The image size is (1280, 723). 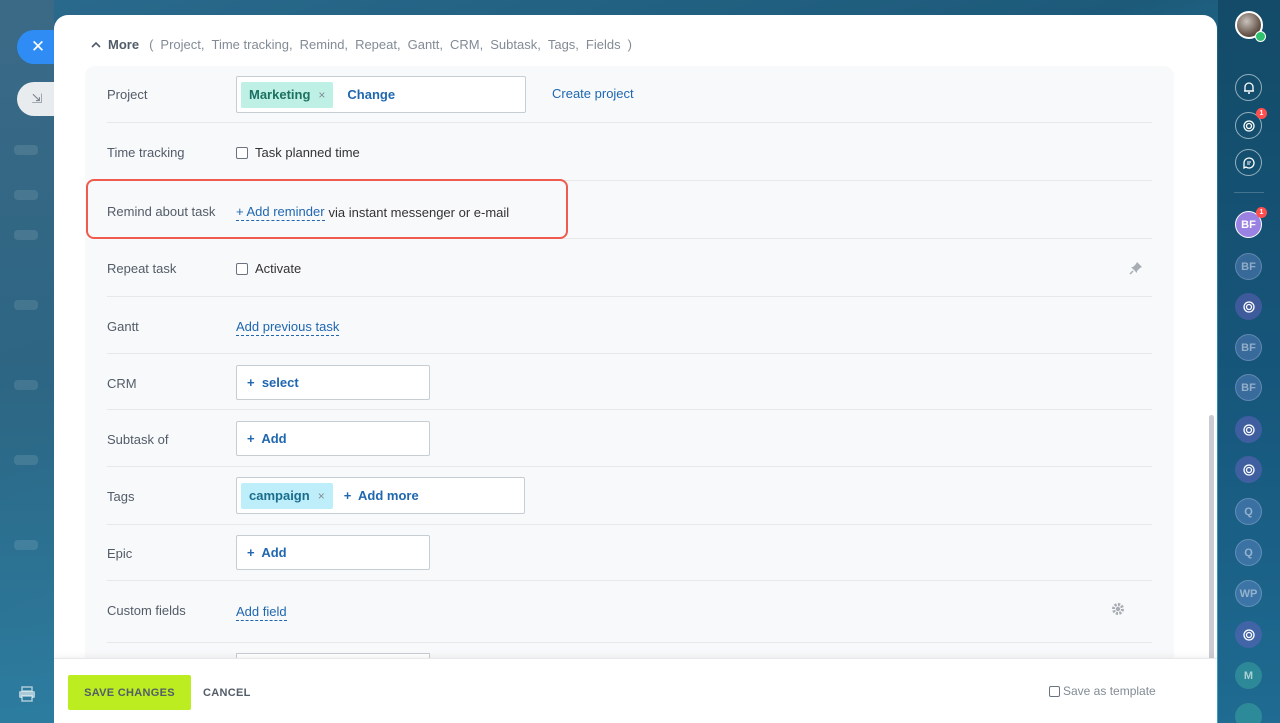 I want to click on project-tag: Marketing ×, so click(x=287, y=94).